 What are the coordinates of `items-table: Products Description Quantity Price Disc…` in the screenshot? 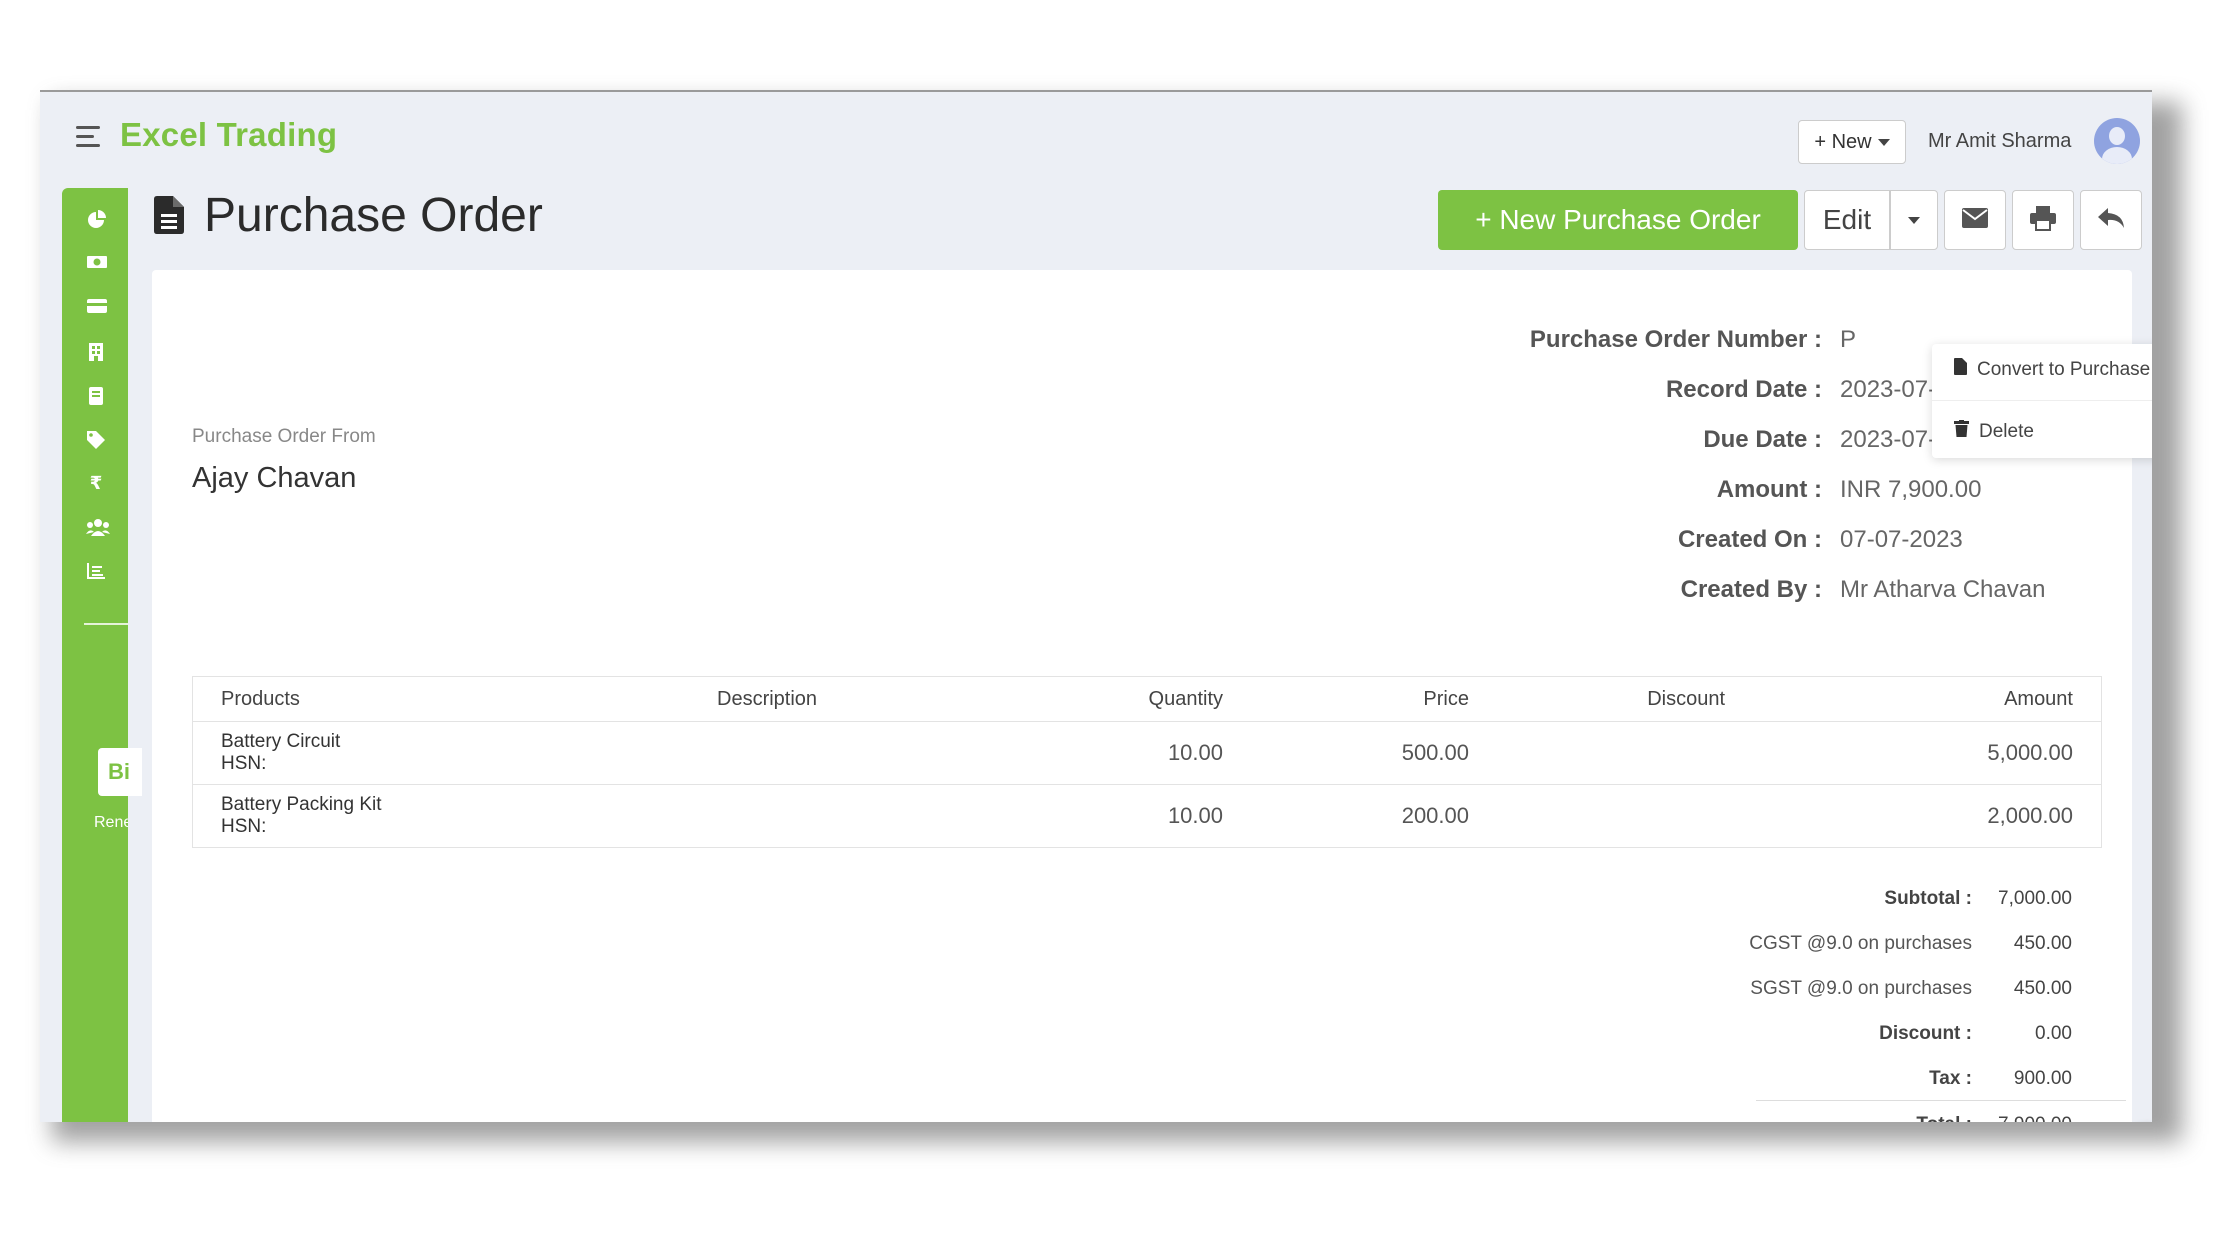 It's located at (1147, 762).